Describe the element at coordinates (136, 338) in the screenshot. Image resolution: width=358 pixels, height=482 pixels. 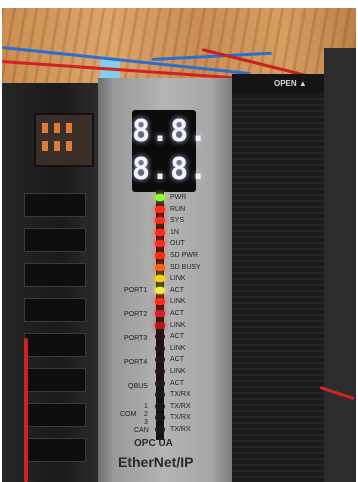
I see `port-label-port3: PORT3` at that location.